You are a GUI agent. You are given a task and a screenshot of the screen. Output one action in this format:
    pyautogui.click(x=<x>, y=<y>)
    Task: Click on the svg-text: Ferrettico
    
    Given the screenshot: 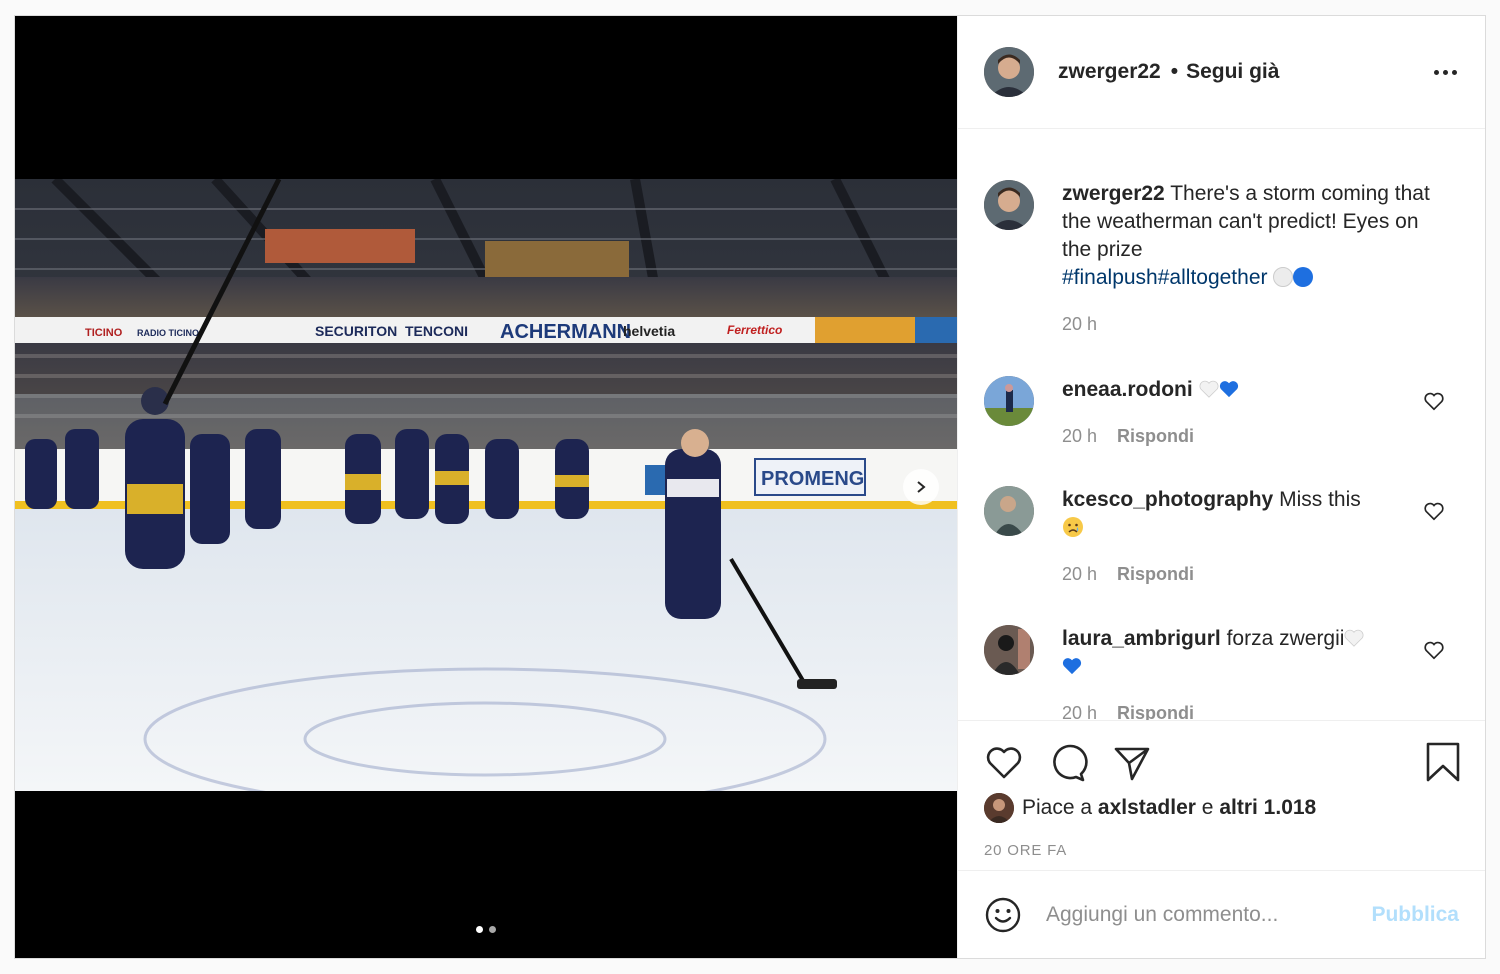 What is the action you would take?
    pyautogui.click(x=754, y=330)
    